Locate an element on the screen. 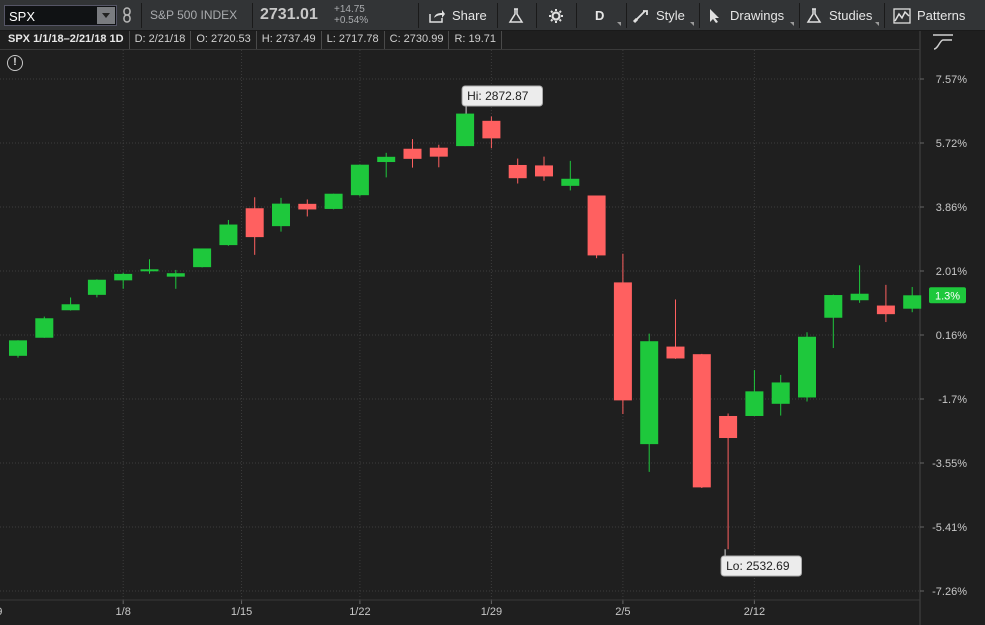  link-icon is located at coordinates (127, 15).